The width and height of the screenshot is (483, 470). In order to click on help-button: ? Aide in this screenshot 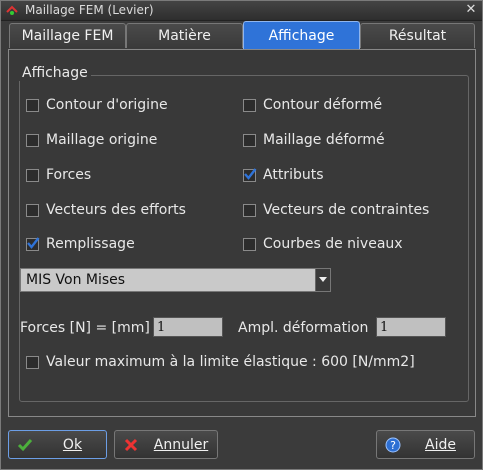, I will do `click(425, 444)`.